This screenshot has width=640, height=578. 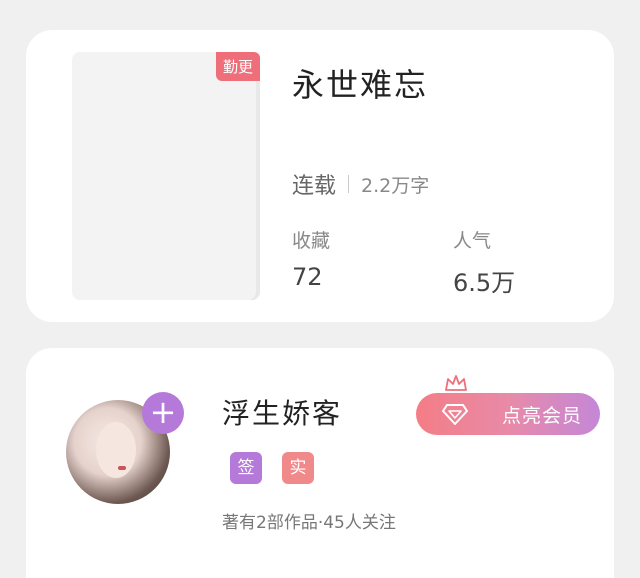 I want to click on follow-button: +, so click(x=163, y=413).